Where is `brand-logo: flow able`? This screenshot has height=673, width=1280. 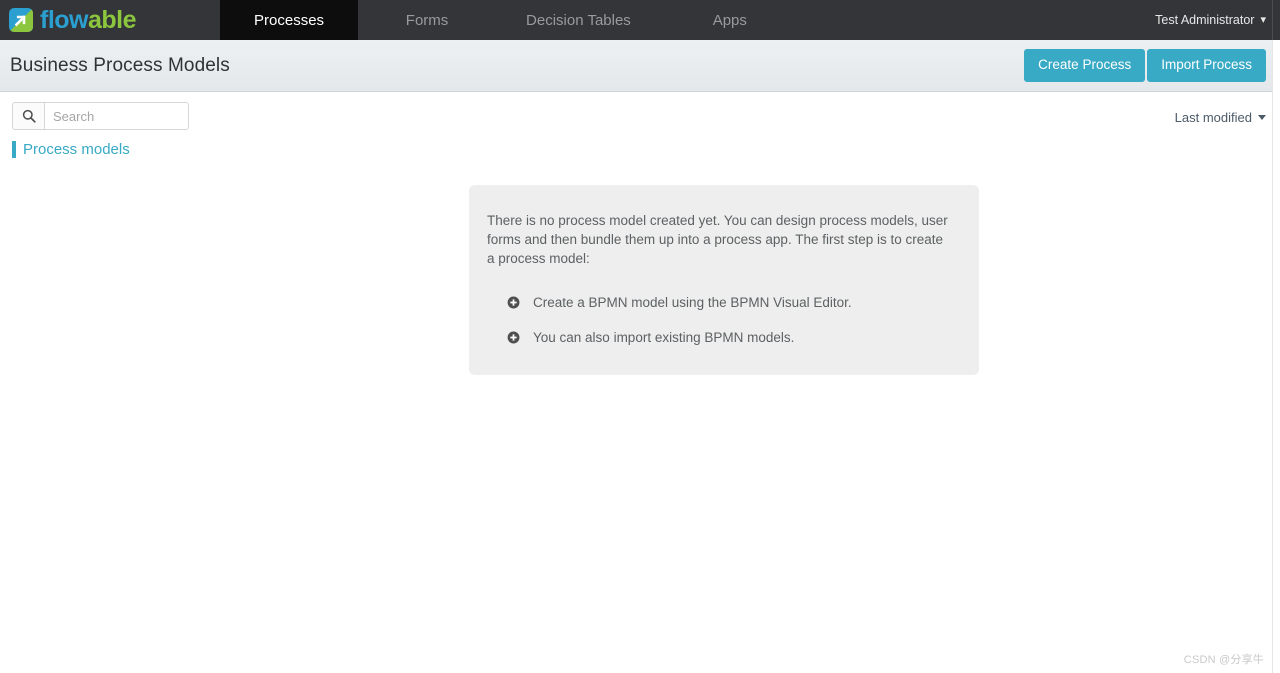
brand-logo: flow able is located at coordinates (75, 20).